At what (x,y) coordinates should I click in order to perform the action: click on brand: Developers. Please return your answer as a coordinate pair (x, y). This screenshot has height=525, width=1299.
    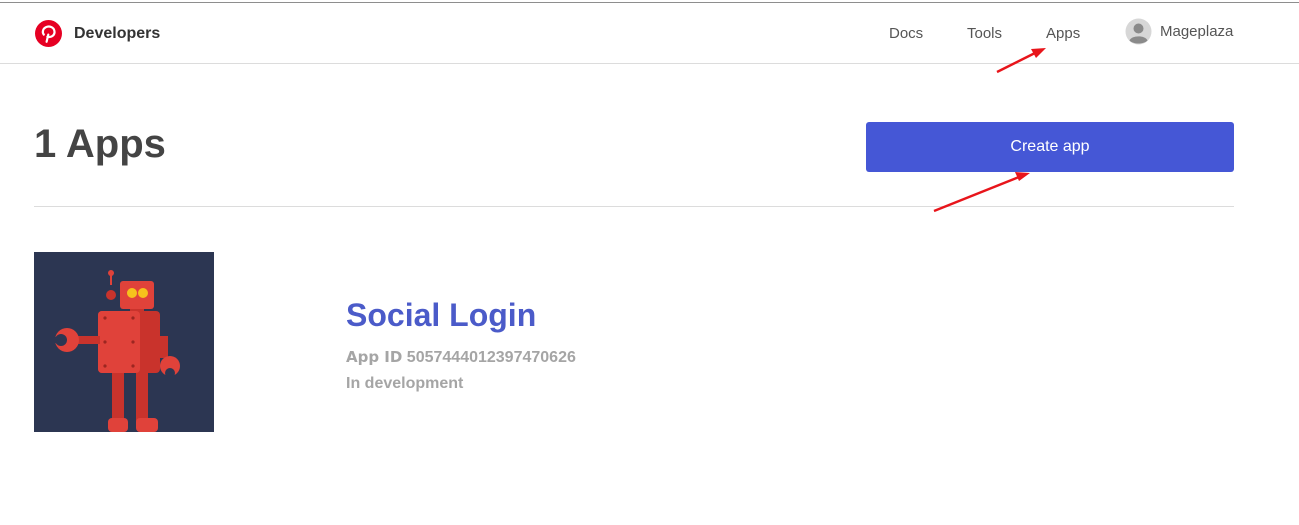
    Looking at the image, I should click on (97, 33).